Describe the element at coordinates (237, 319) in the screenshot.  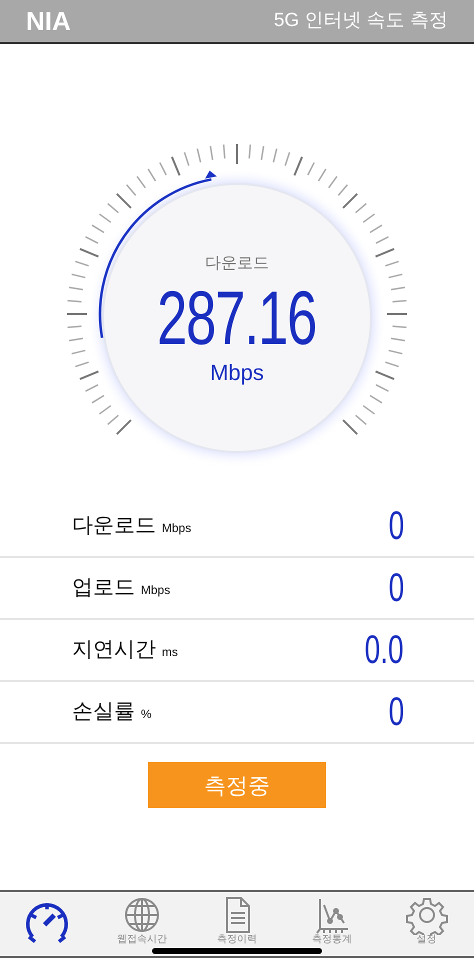
I see `gauge-value: 287.16` at that location.